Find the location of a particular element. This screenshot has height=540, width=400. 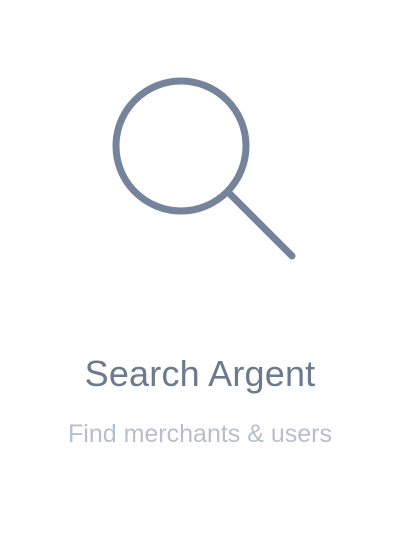

empty-state-title: Search Argent is located at coordinates (200, 373).